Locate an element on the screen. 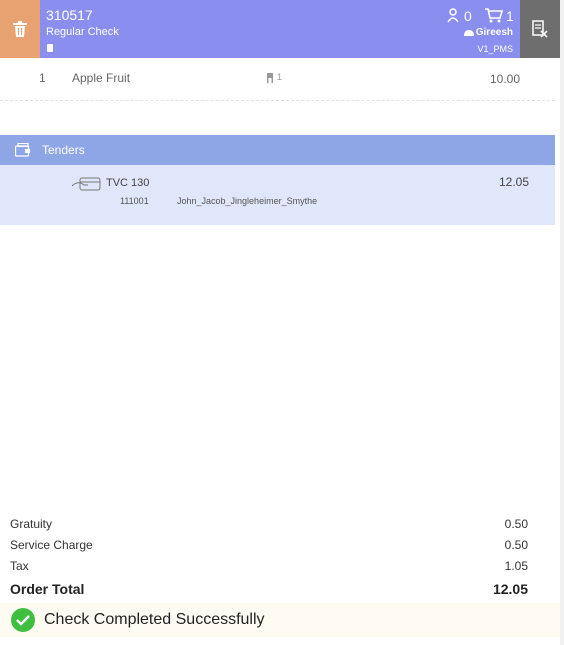 This screenshot has width=564, height=645. tenders-icon is located at coordinates (22, 150).